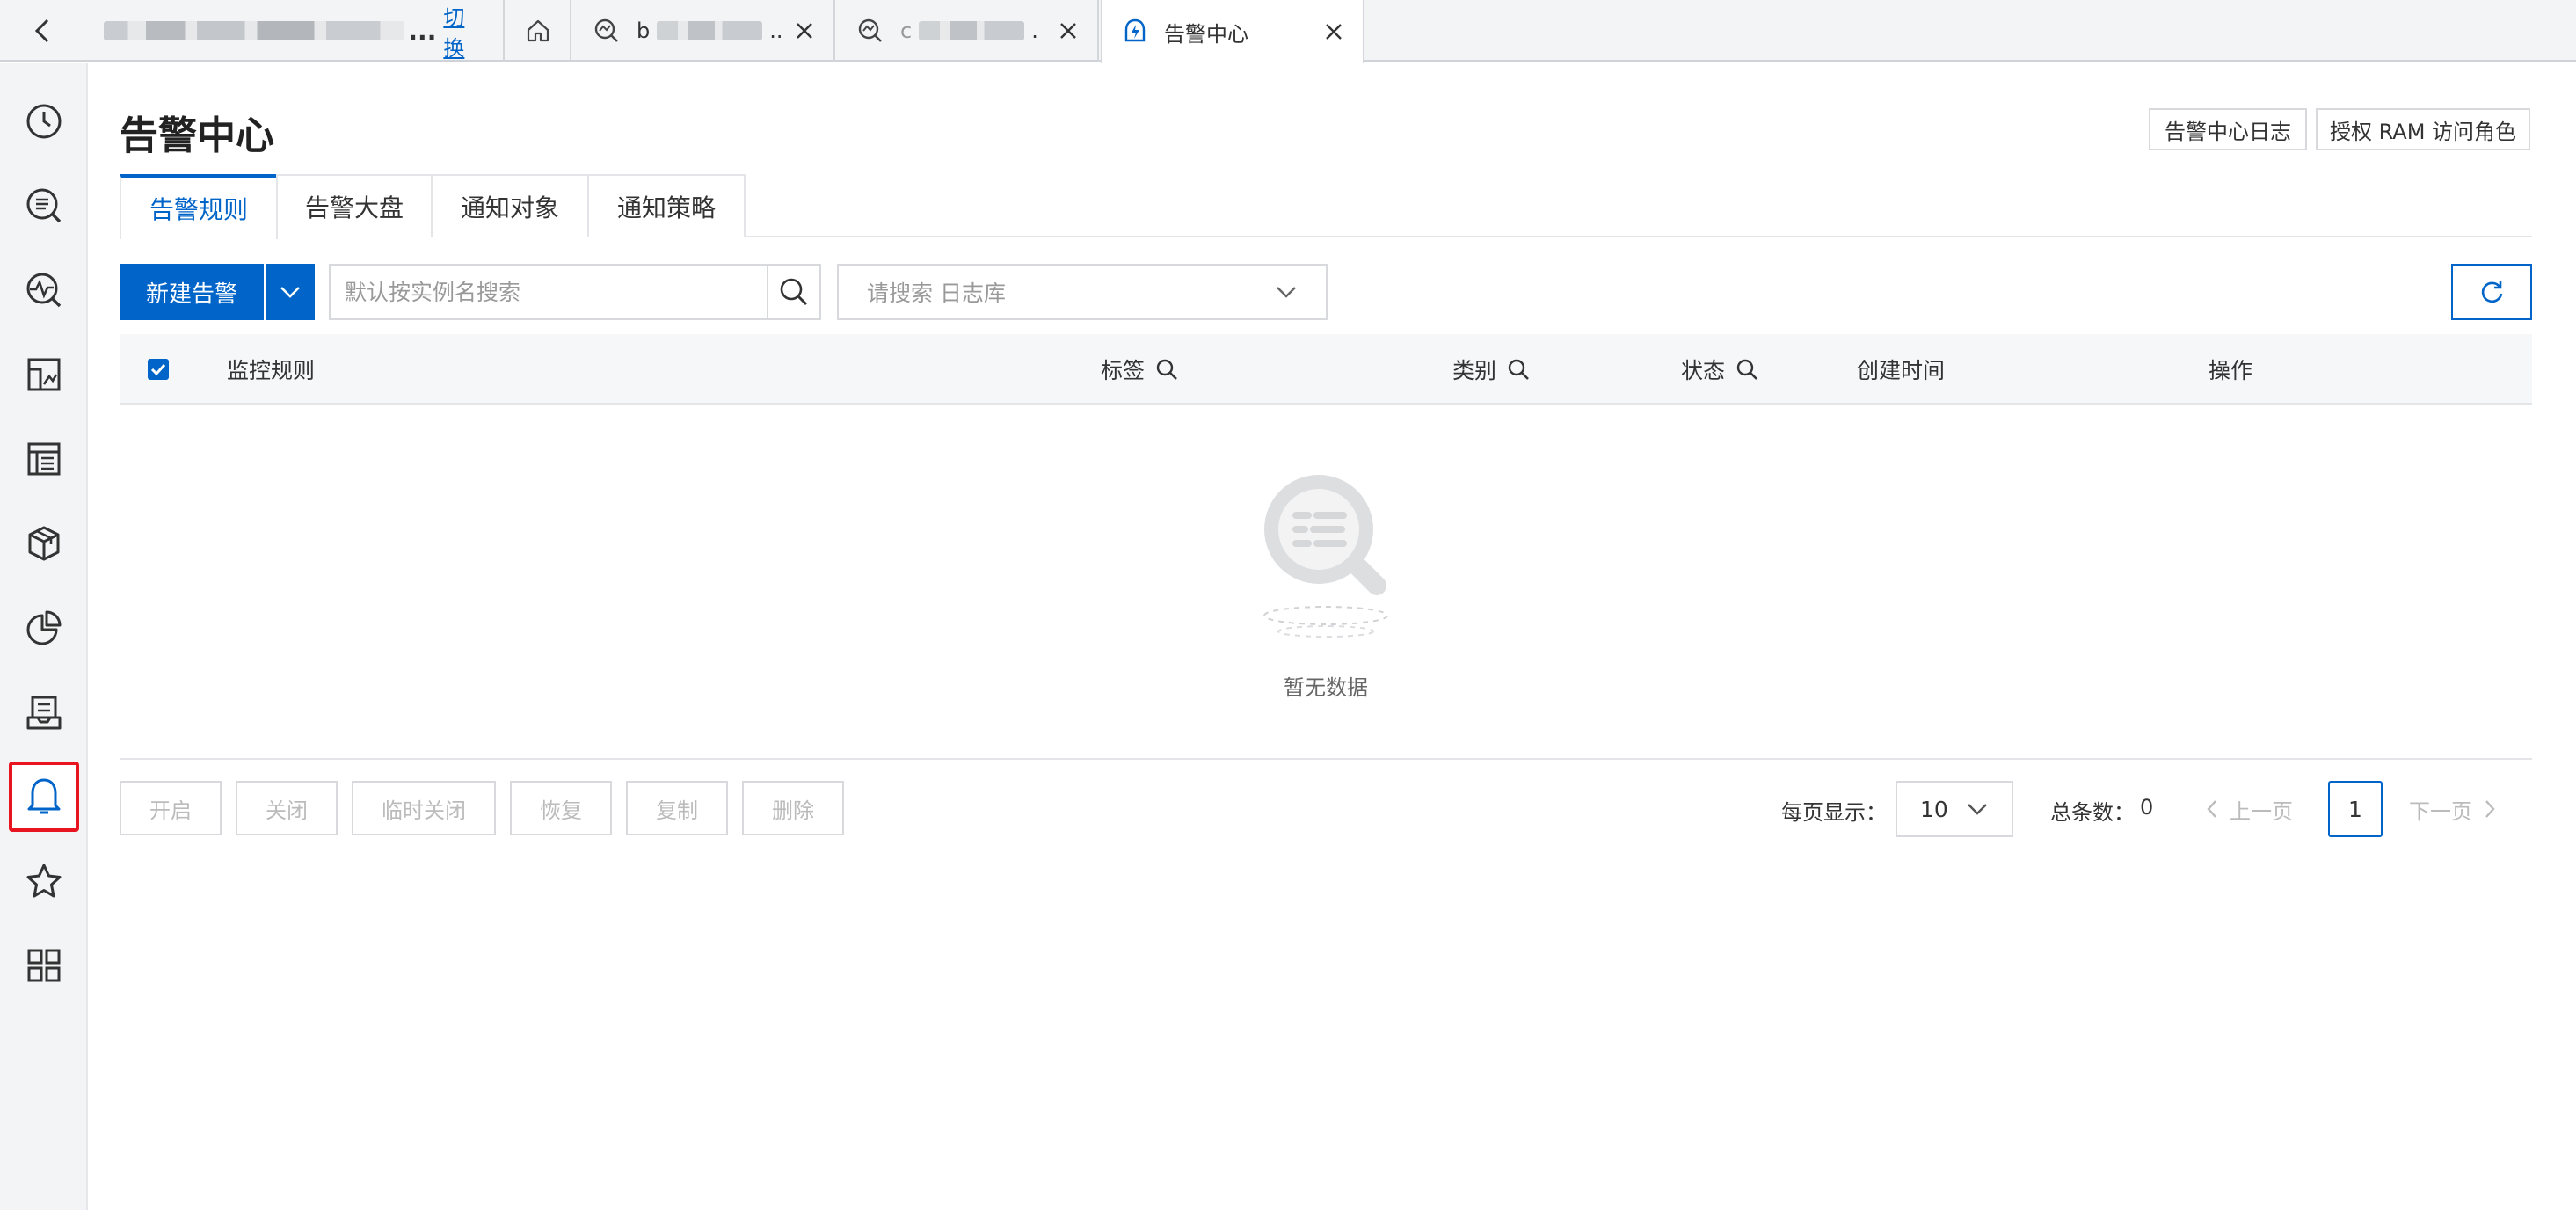 The image size is (2576, 1210). I want to click on sidebar-item-analytics, so click(44, 628).